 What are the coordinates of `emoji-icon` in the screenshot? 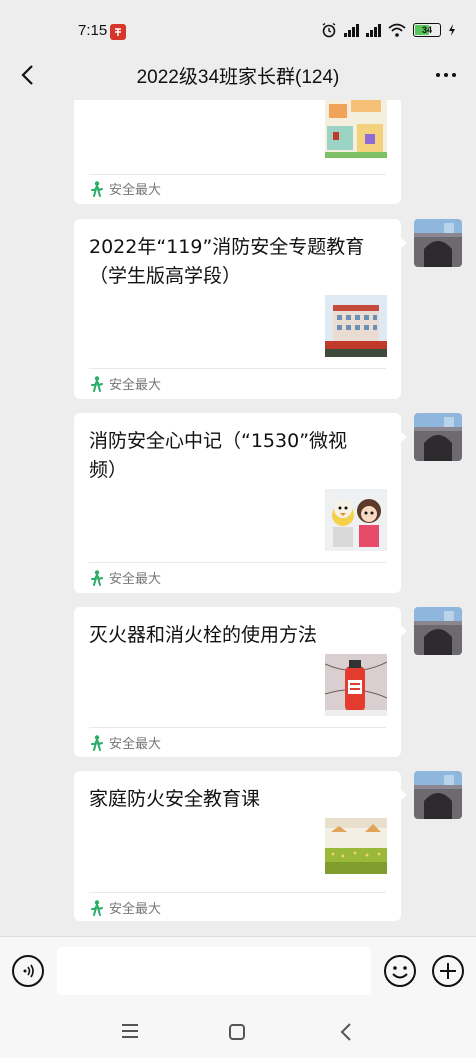 It's located at (400, 971).